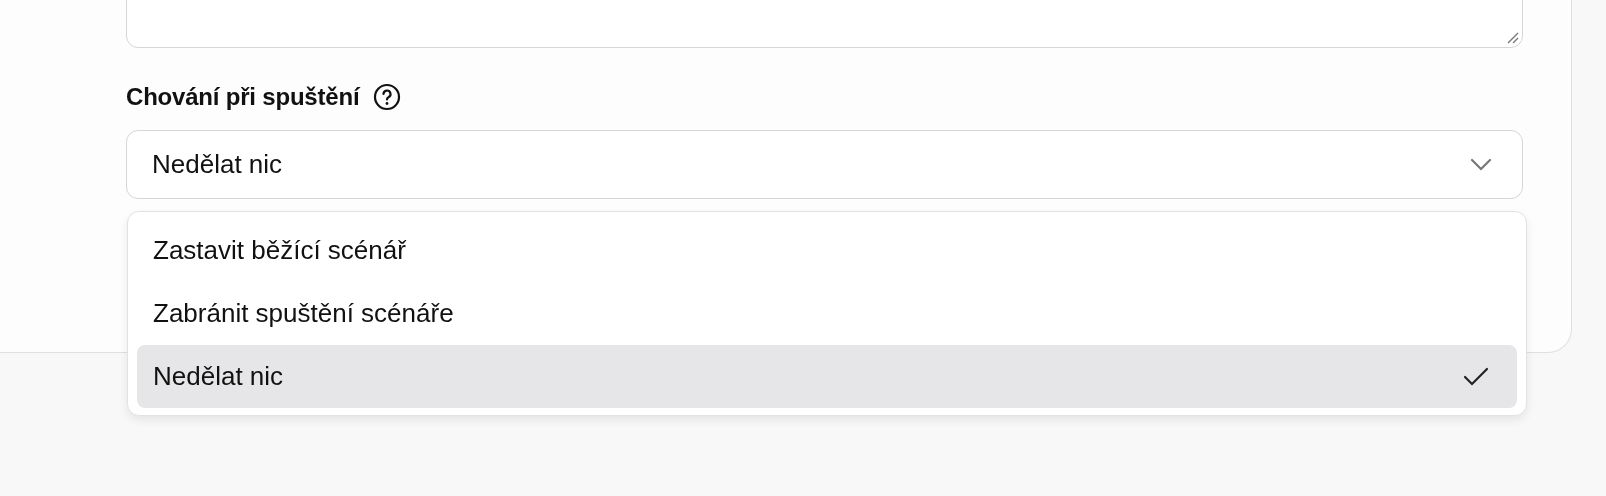 The height and width of the screenshot is (496, 1606). I want to click on resize-handle-icon, so click(1512, 37).